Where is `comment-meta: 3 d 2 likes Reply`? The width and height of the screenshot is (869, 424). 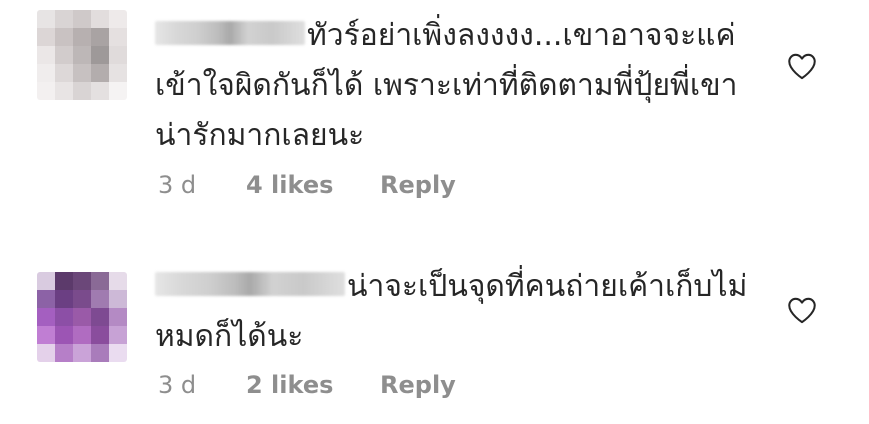 comment-meta: 3 d 2 likes Reply is located at coordinates (307, 385).